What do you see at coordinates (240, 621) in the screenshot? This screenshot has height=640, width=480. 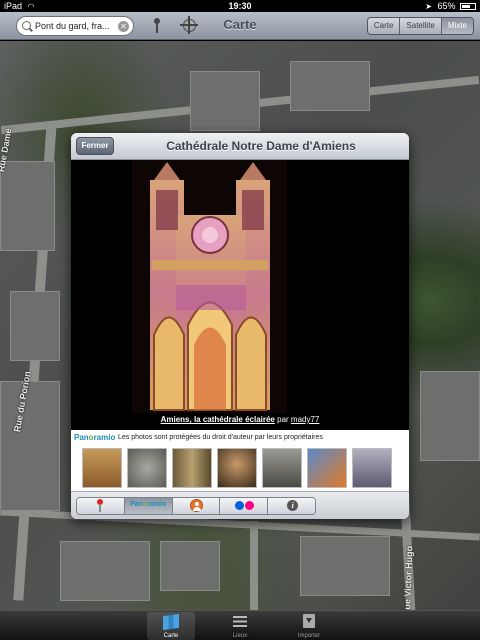 I see `list-icon` at bounding box center [240, 621].